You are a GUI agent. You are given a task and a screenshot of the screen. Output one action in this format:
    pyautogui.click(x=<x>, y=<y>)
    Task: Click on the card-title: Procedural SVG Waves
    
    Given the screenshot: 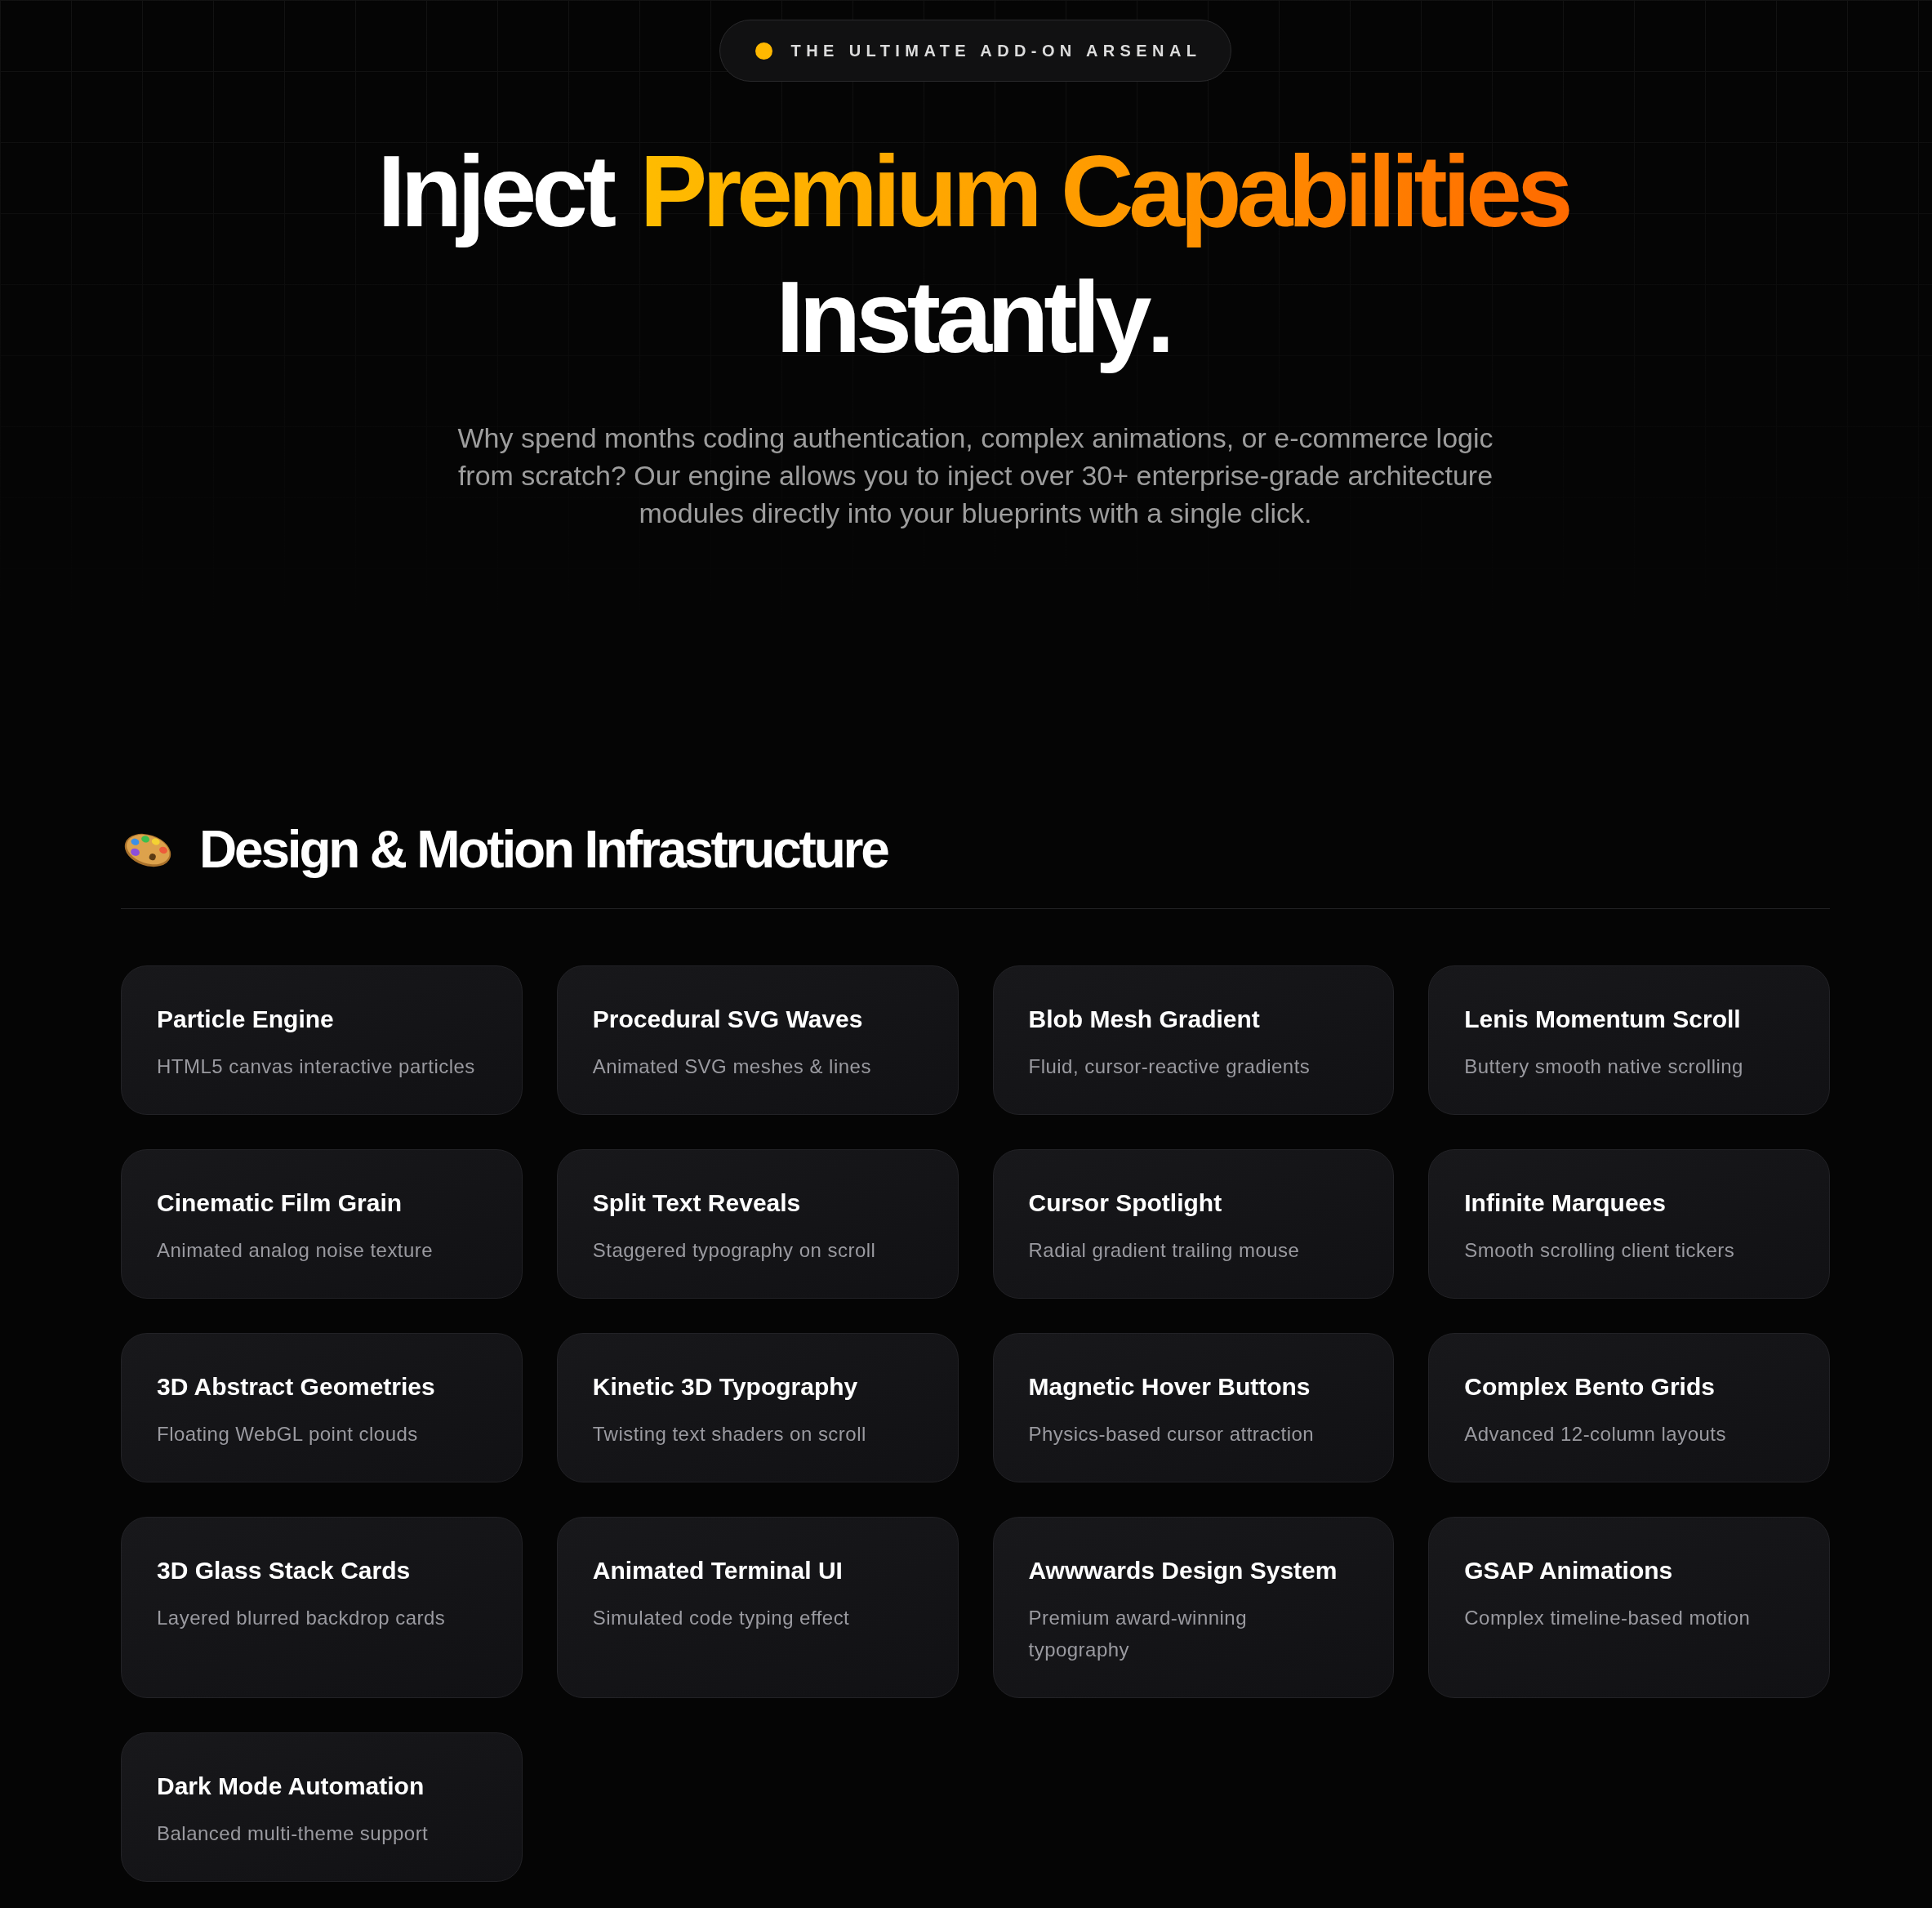 What is the action you would take?
    pyautogui.click(x=728, y=1019)
    